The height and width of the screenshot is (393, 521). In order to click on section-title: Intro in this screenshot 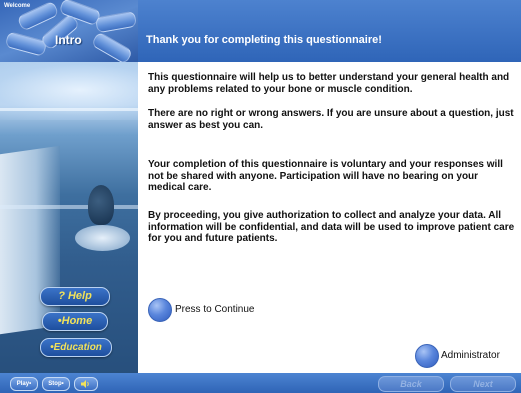, I will do `click(68, 40)`.